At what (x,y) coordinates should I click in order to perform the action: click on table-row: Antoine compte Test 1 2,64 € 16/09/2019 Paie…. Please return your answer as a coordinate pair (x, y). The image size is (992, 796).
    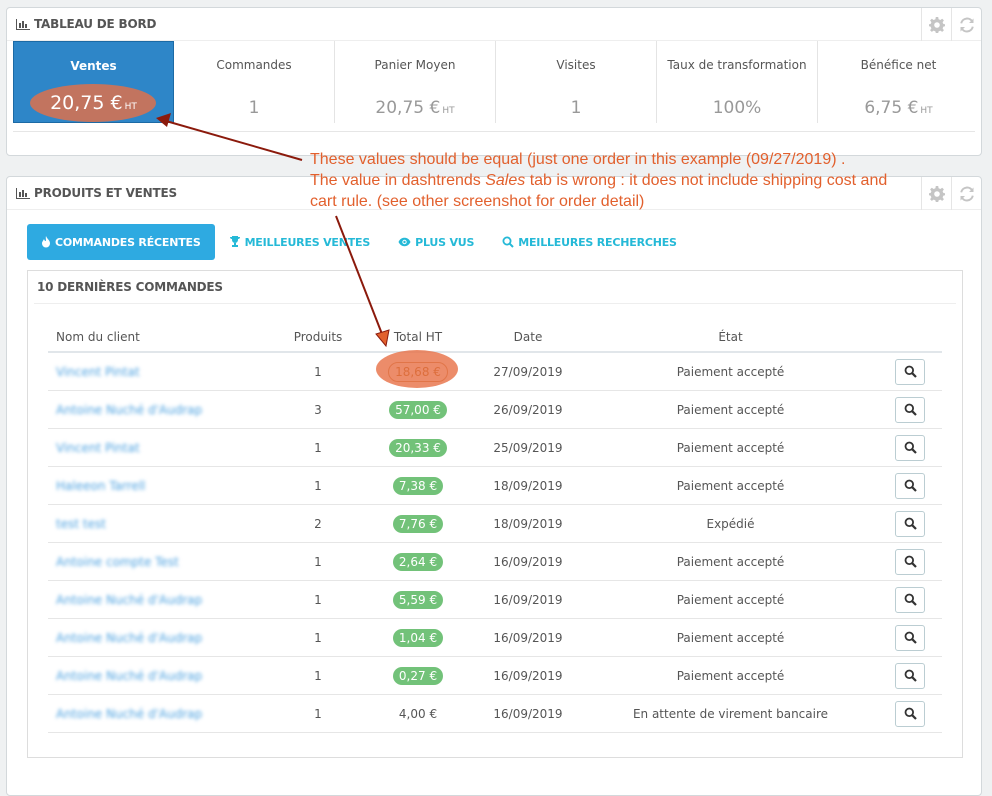
    Looking at the image, I should click on (495, 561).